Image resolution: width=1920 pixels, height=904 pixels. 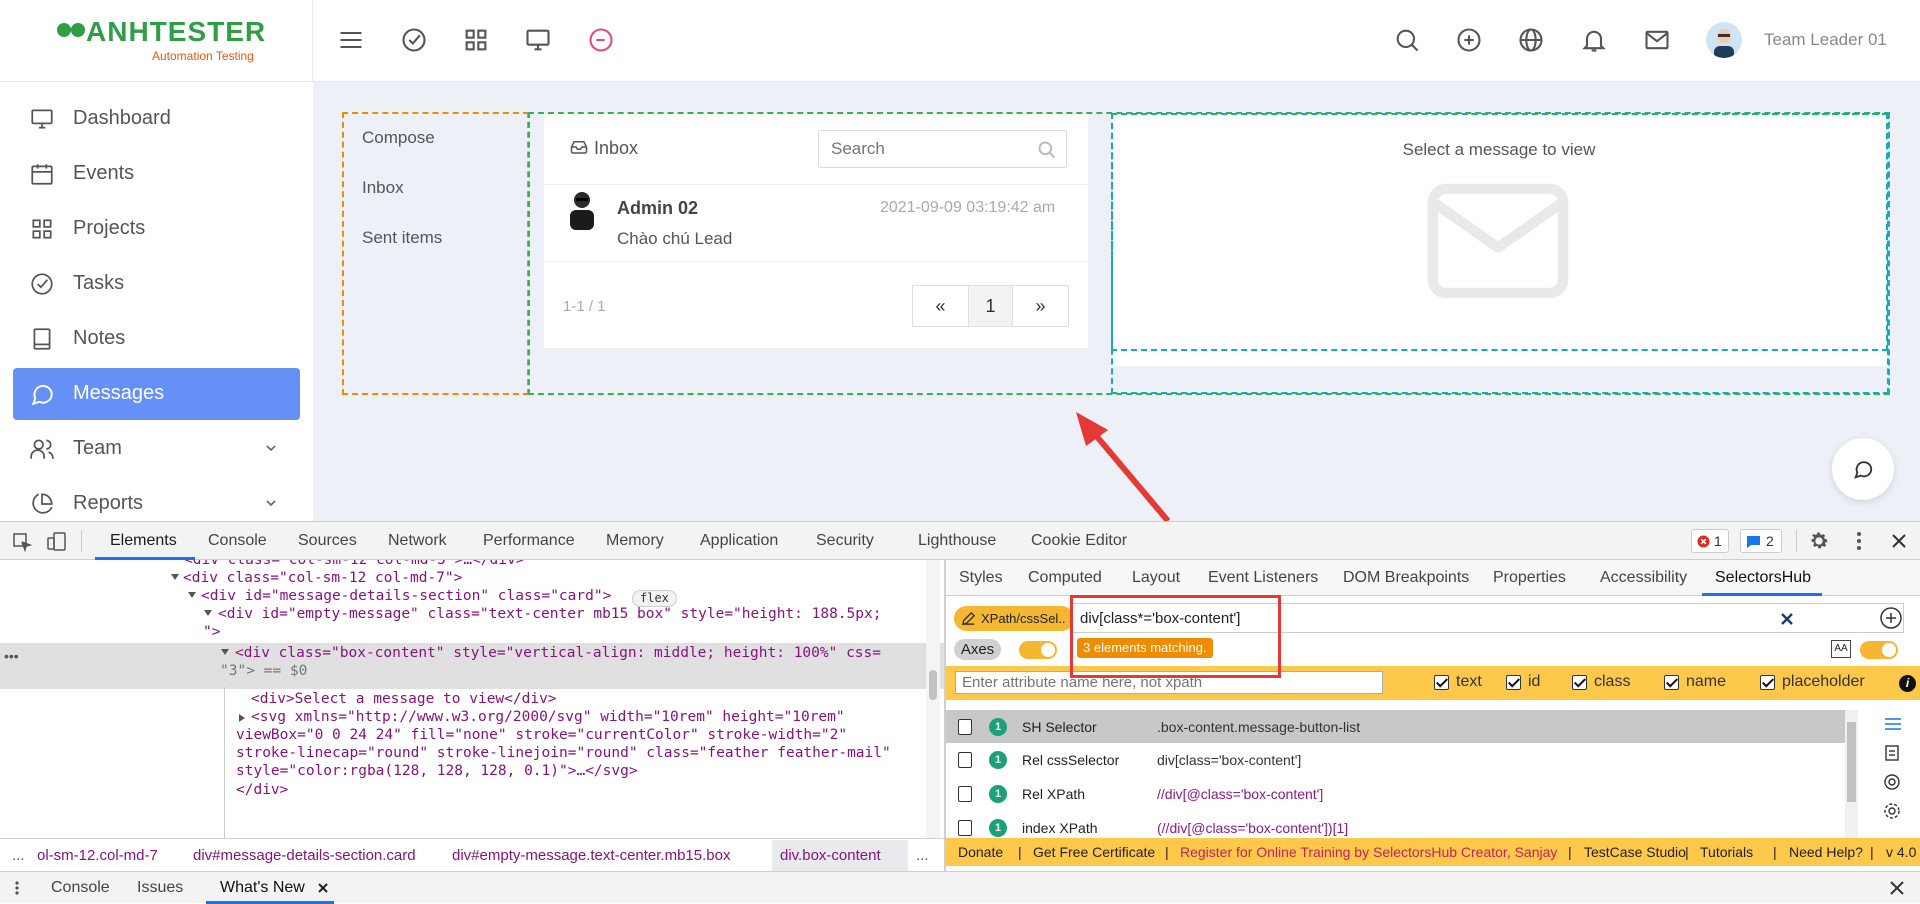 I want to click on selector-value: div[class='box-content'], so click(x=1229, y=760).